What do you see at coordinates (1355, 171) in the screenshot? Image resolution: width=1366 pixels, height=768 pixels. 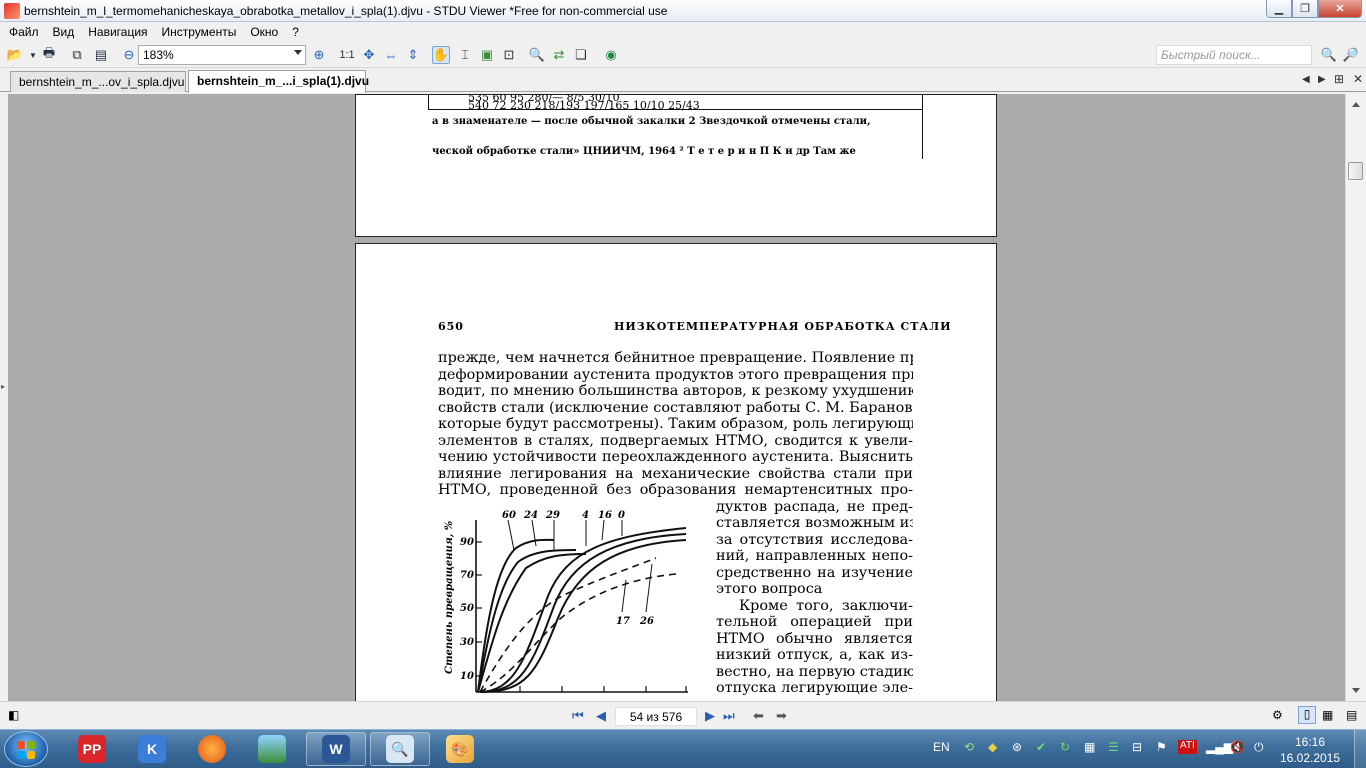 I see `scroll-thumb` at bounding box center [1355, 171].